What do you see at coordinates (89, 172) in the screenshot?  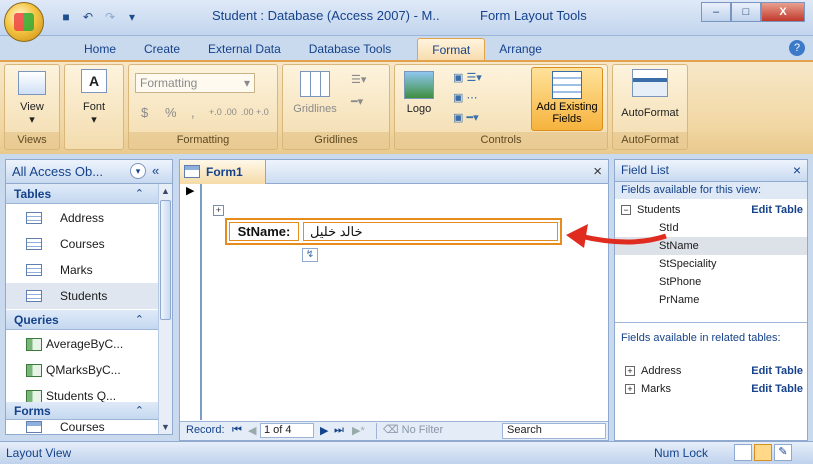 I see `nav-header: All Access Ob... ▾ «` at bounding box center [89, 172].